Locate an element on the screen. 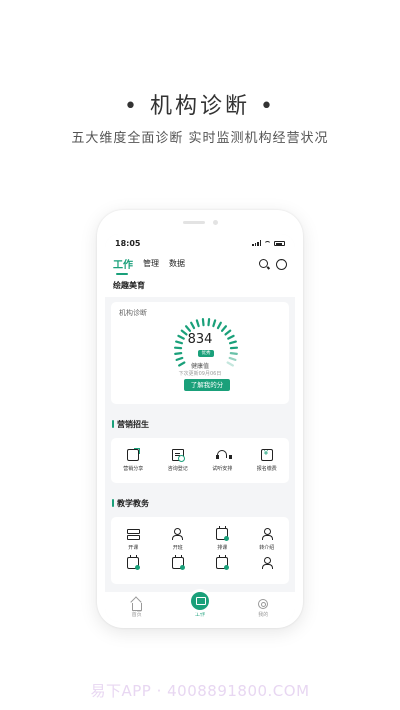  marketing-item-share: 营销分享 is located at coordinates (133, 460).